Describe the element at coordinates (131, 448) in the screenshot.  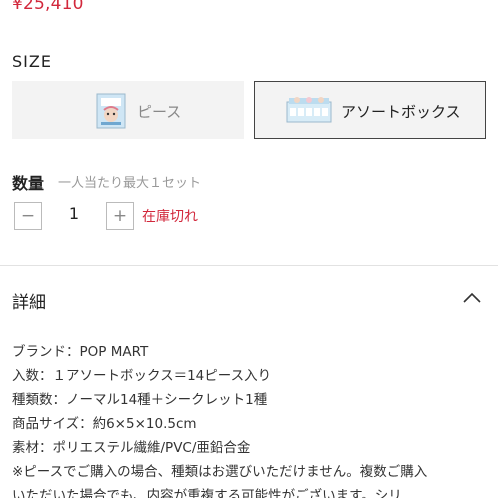
I see `detail-line-material: 素材：ポリエステル繊維/PVC/亜鉛合金` at that location.